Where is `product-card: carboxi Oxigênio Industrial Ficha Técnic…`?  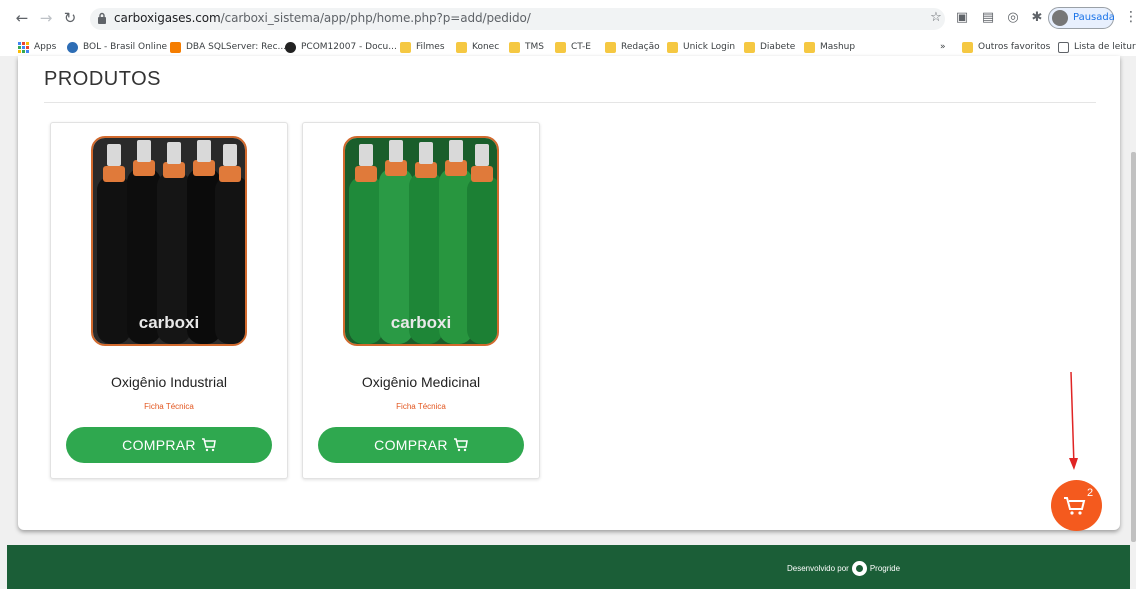 product-card: carboxi Oxigênio Industrial Ficha Técnic… is located at coordinates (169, 300).